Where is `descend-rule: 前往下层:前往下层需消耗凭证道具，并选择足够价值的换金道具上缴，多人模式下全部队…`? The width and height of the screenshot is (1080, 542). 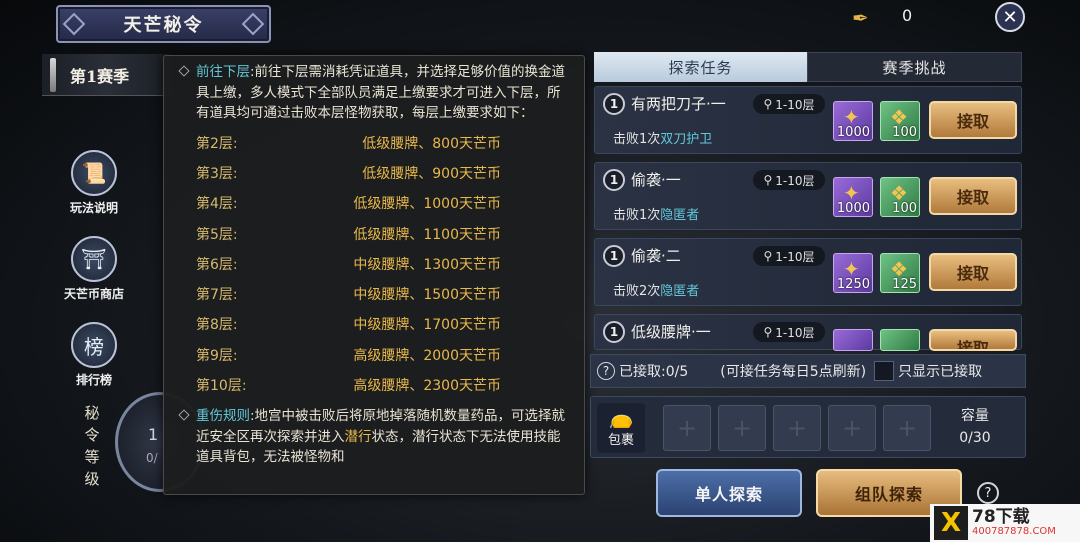
descend-rule: 前往下层:前往下层需消耗凭证道具，并选择足够价值的换金道具上缴，多人模式下全部队… is located at coordinates (374, 93).